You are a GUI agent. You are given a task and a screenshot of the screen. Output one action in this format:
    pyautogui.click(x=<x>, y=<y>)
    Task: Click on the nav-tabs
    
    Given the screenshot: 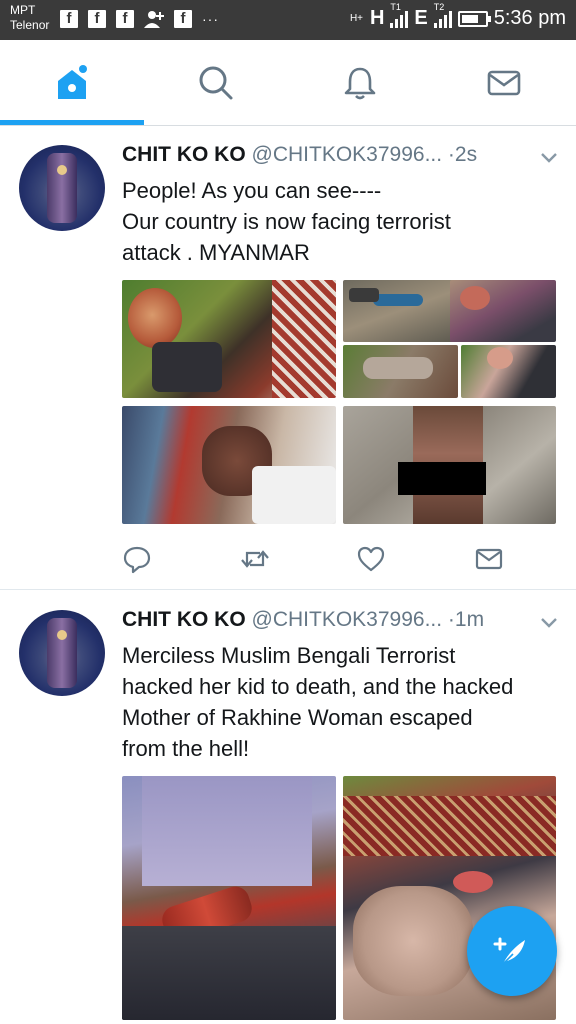 What is the action you would take?
    pyautogui.click(x=288, y=83)
    